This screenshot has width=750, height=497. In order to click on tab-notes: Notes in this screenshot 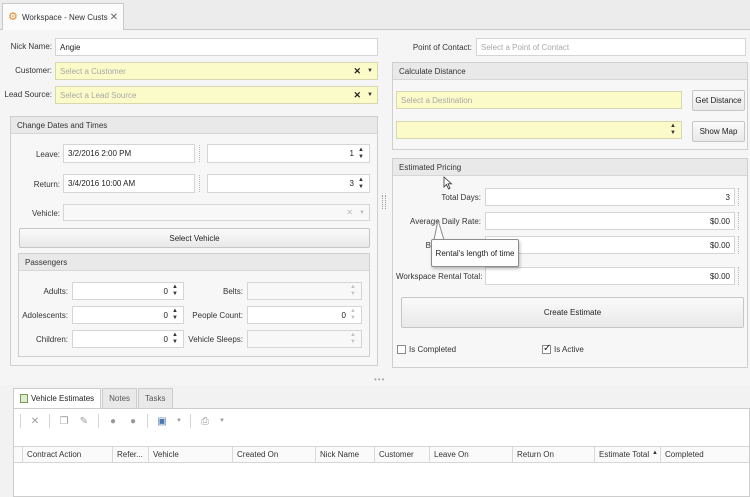, I will do `click(120, 398)`.